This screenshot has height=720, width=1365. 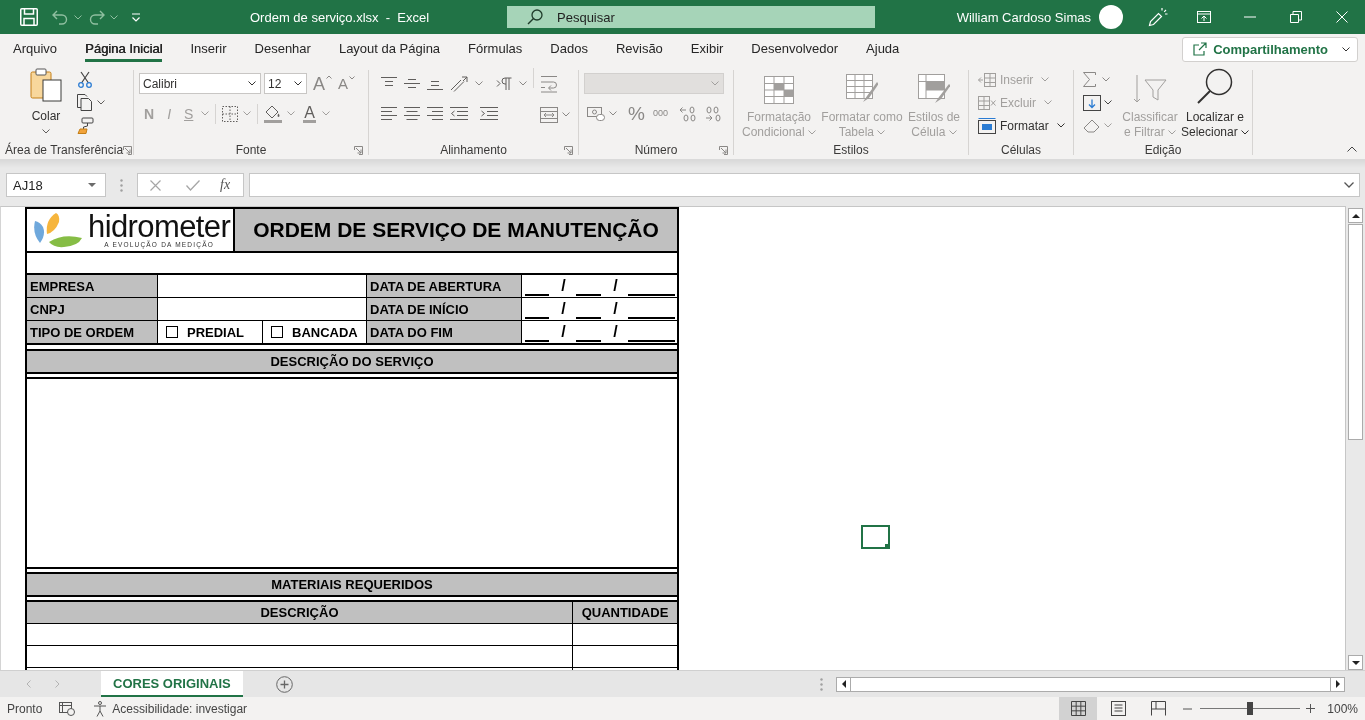 What do you see at coordinates (549, 114) in the screenshot?
I see `merge-cells-icon` at bounding box center [549, 114].